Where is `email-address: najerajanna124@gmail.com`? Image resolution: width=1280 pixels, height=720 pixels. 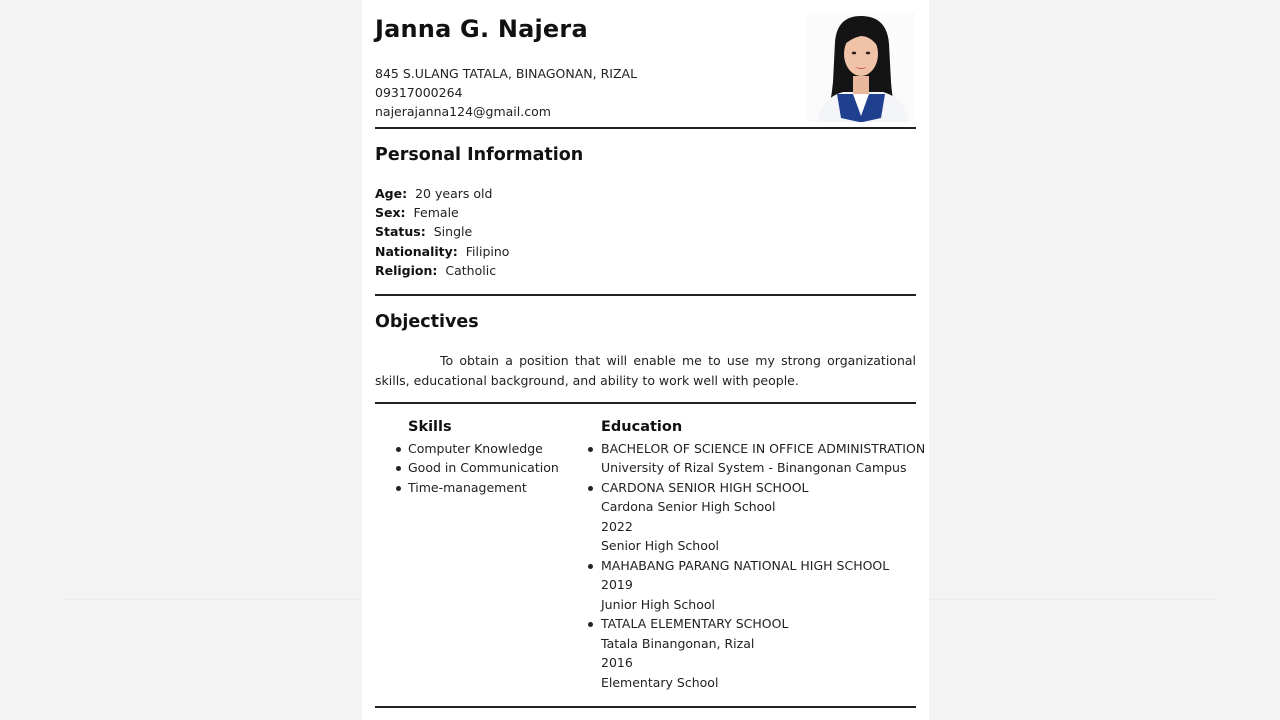
email-address: najerajanna124@gmail.com is located at coordinates (463, 111).